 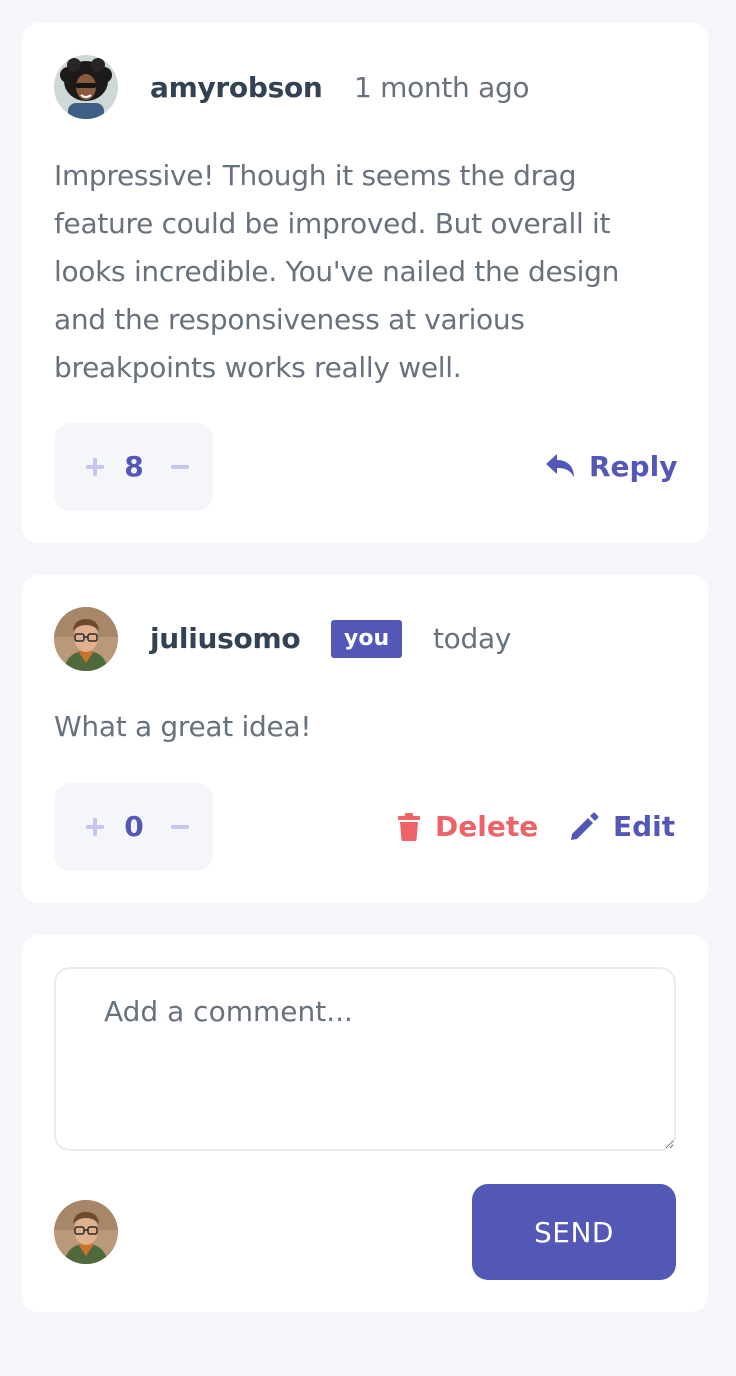 What do you see at coordinates (633, 466) in the screenshot?
I see `reply-label: Reply` at bounding box center [633, 466].